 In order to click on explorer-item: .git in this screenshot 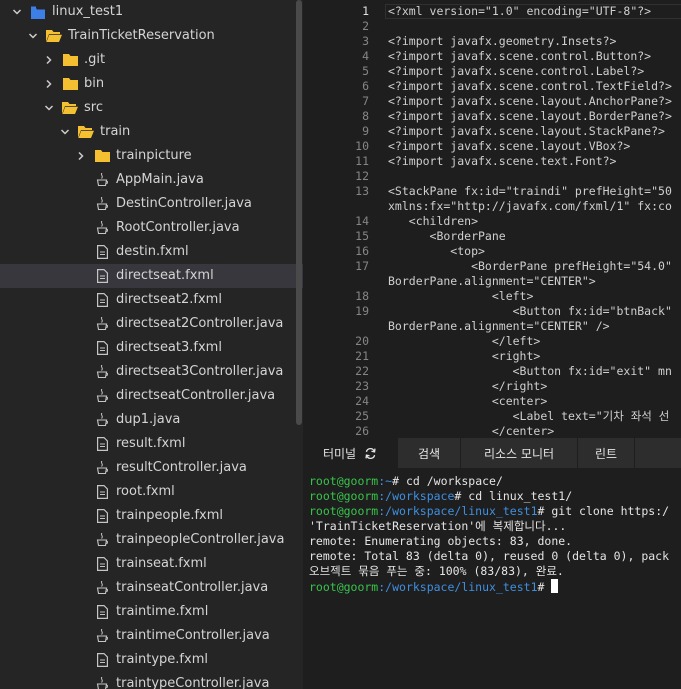, I will do `click(151, 60)`.